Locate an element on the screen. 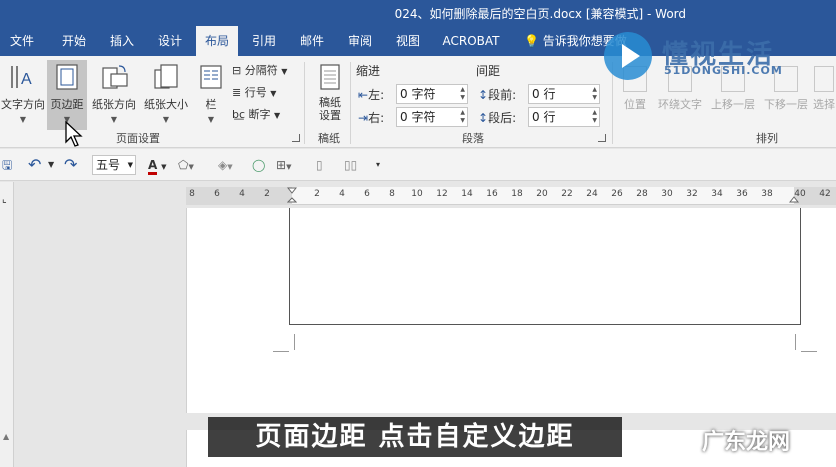  scroll-up-icon: ▲ is located at coordinates (6, 436).